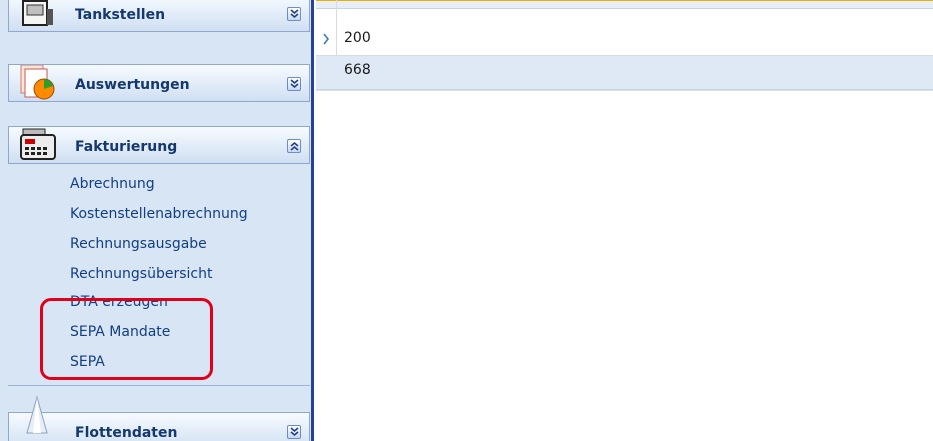 The width and height of the screenshot is (933, 441). What do you see at coordinates (119, 302) in the screenshot?
I see `nav-item-dta-erzeugen: DTA erzeugen` at bounding box center [119, 302].